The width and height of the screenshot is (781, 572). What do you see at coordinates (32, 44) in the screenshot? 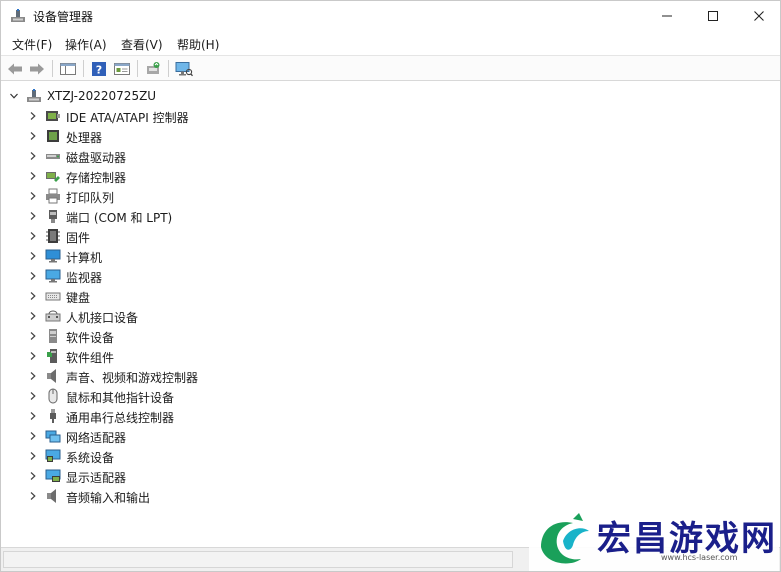
I see `menu-file: 文件(F)` at bounding box center [32, 44].